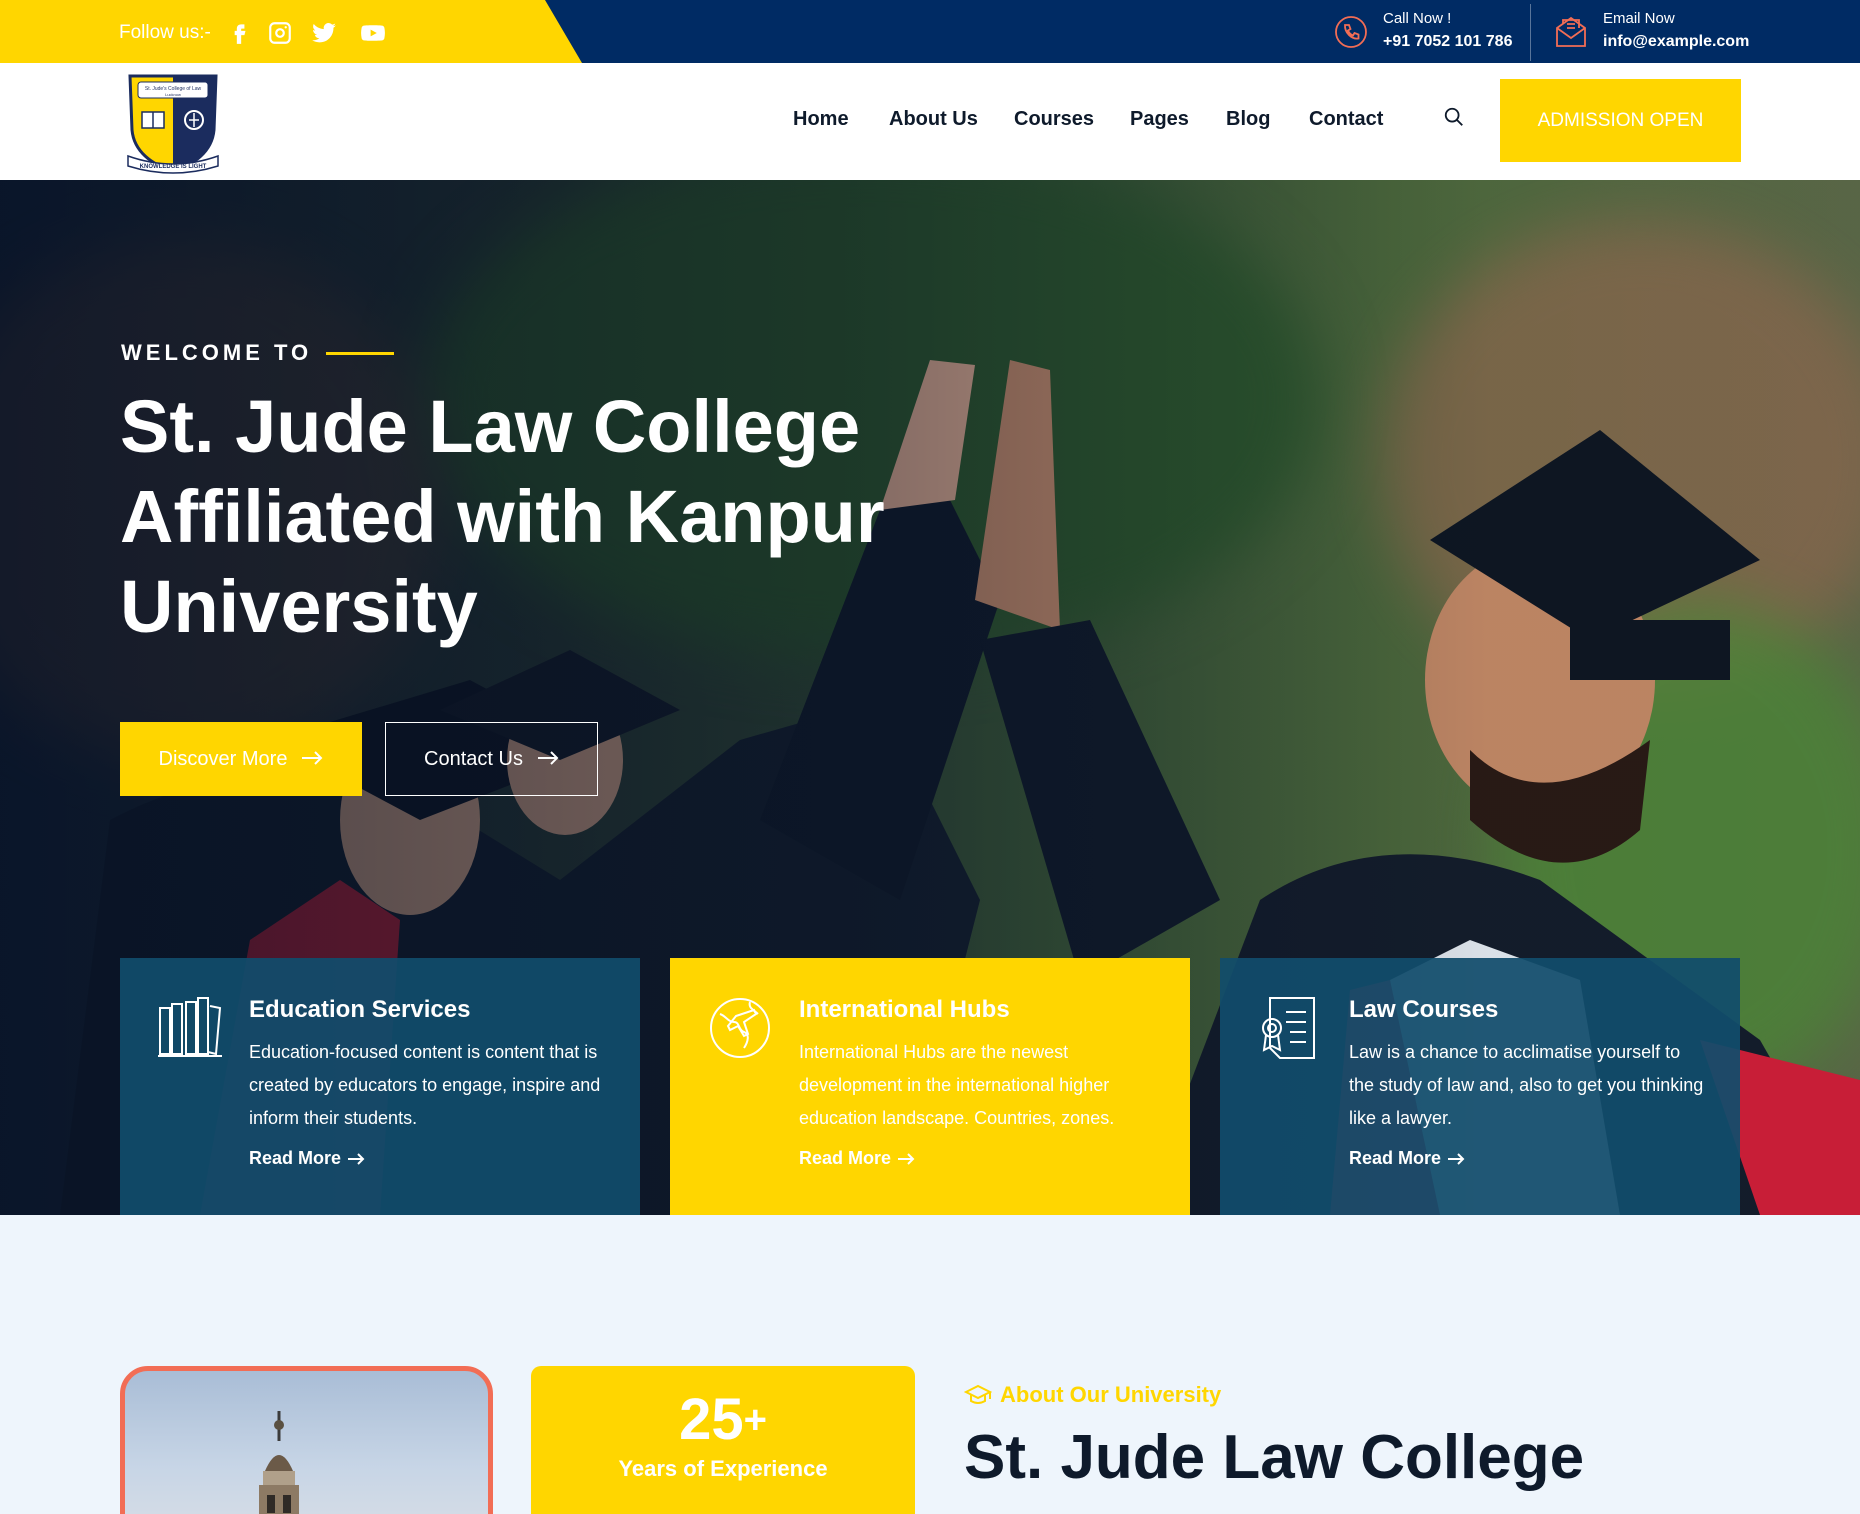 The image size is (1860, 1514). What do you see at coordinates (1571, 32) in the screenshot?
I see `envelope-icon` at bounding box center [1571, 32].